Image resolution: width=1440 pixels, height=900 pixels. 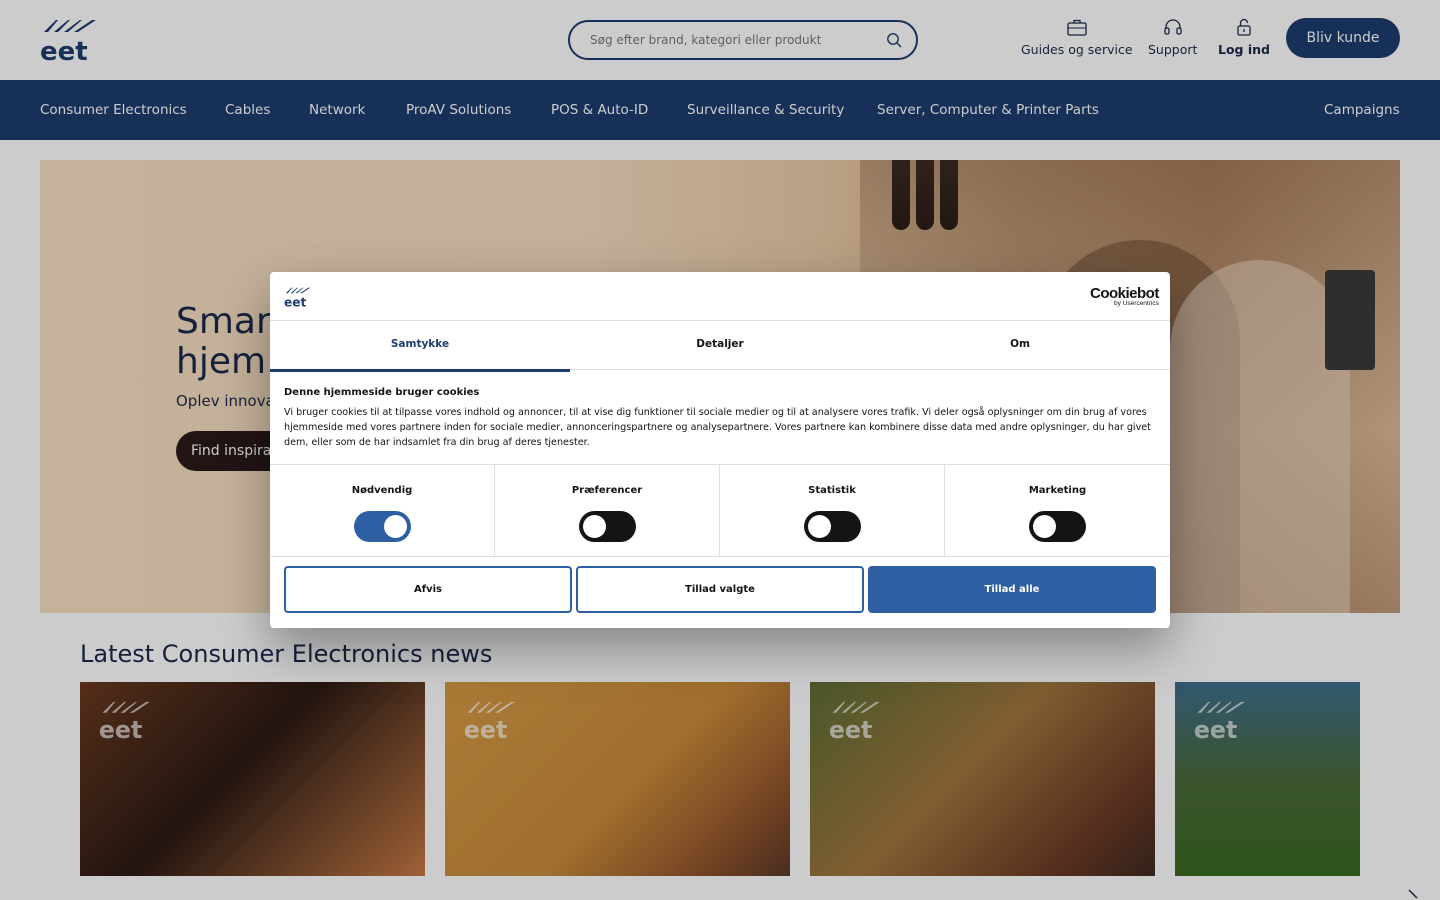 I want to click on toggle-cell-necessary: Nødvendig, so click(x=382, y=511).